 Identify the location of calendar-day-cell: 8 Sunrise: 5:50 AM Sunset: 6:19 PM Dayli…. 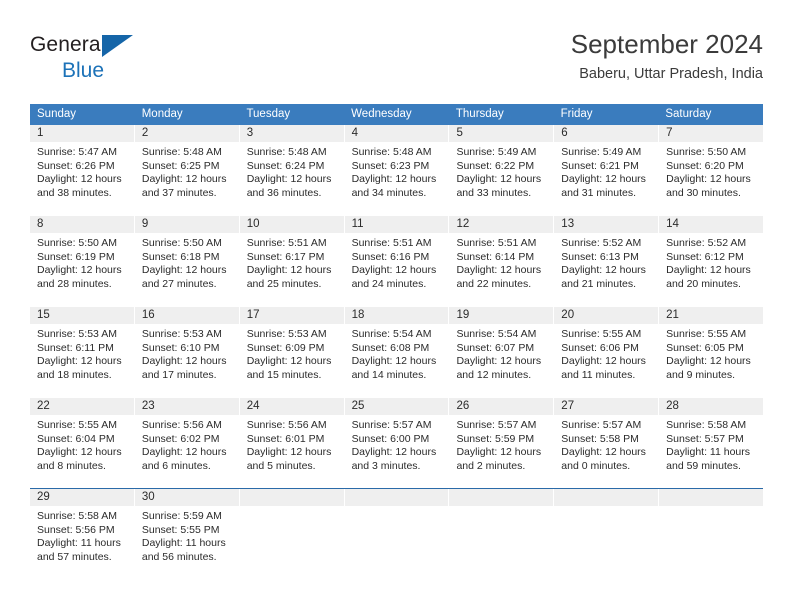
(82, 261).